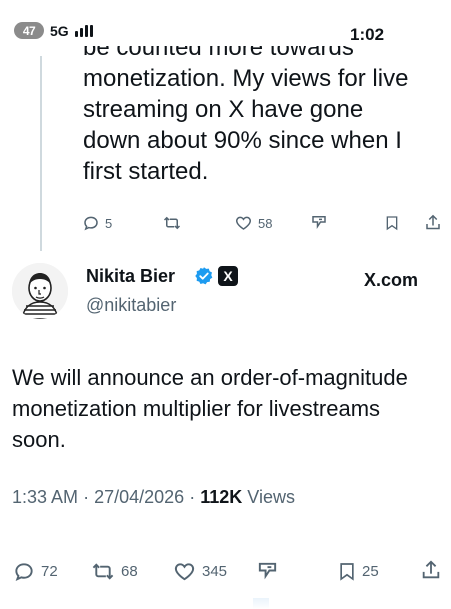 Image resolution: width=451 pixels, height=609 pixels. What do you see at coordinates (204, 276) in the screenshot?
I see `verified-badge-icon` at bounding box center [204, 276].